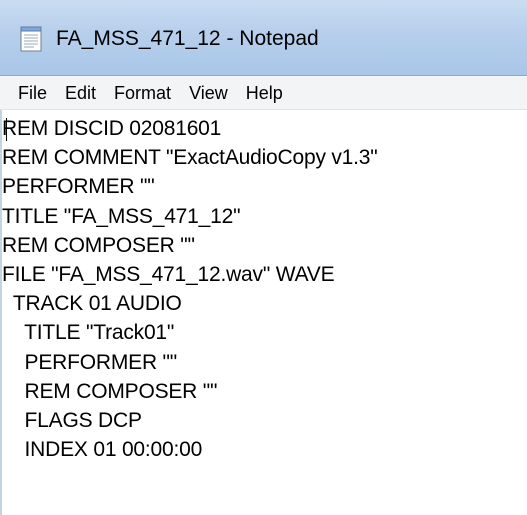 Image resolution: width=527 pixels, height=515 pixels. Describe the element at coordinates (142, 93) in the screenshot. I see `menu-format: Format` at that location.